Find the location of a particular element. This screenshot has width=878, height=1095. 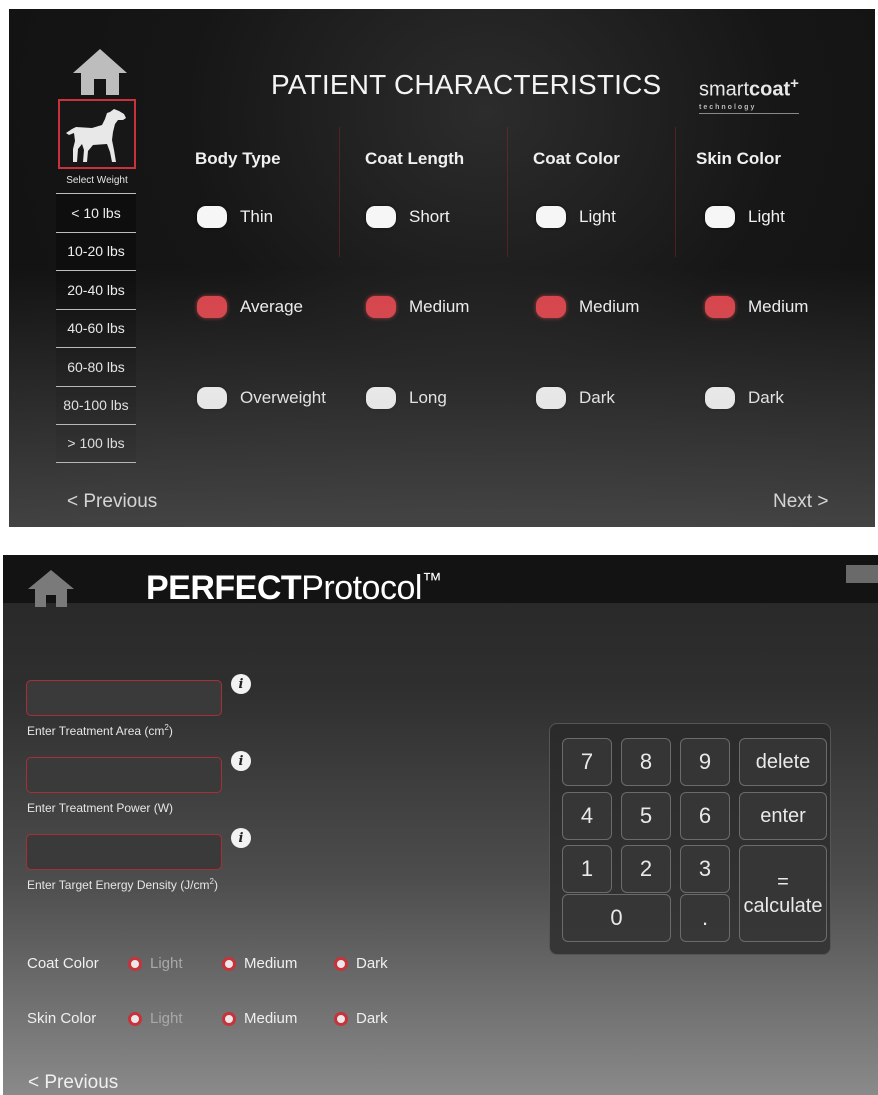

field-label: Enter Treatment Area (cm2) is located at coordinates (100, 730).